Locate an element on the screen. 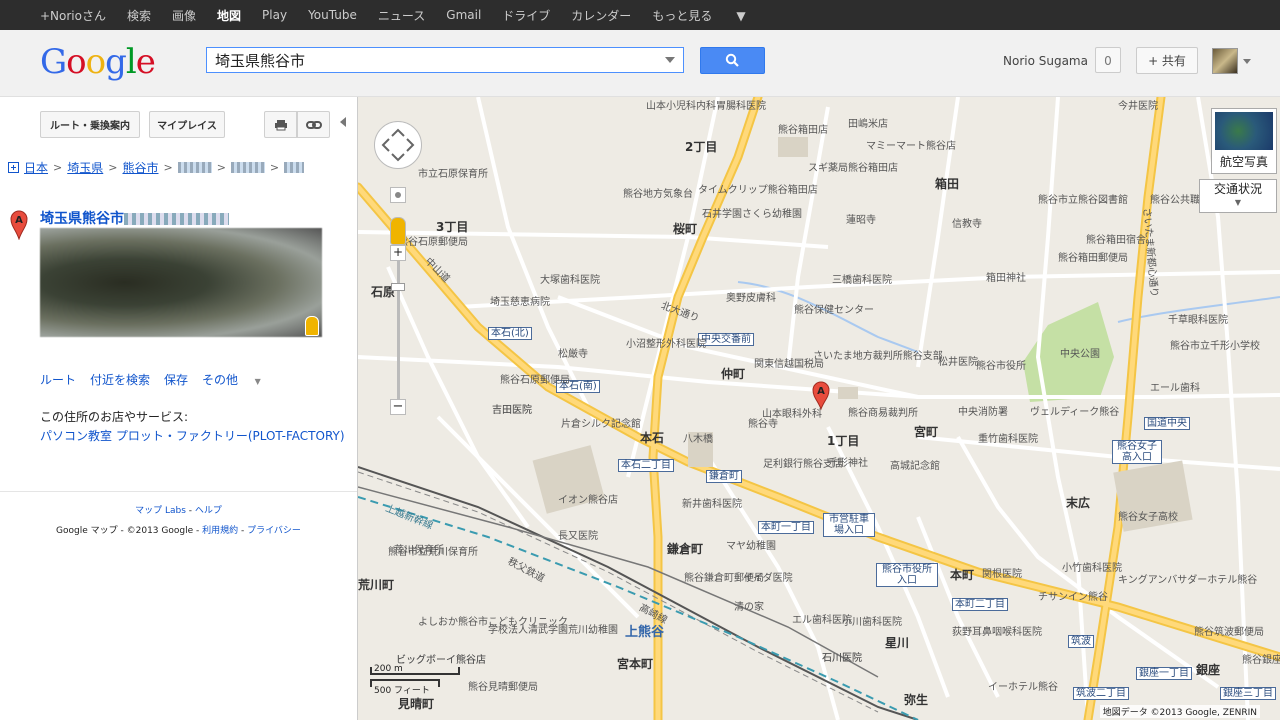 The height and width of the screenshot is (720, 1280). marker-a-icon: A is located at coordinates (19, 225).